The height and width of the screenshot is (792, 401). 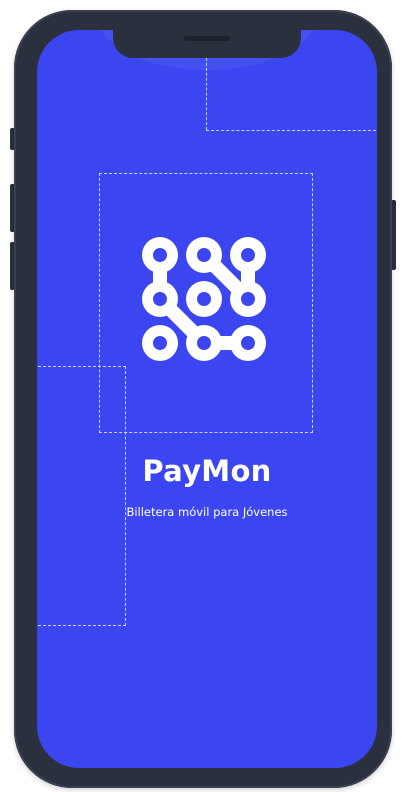 What do you see at coordinates (207, 38) in the screenshot?
I see `speaker-grille` at bounding box center [207, 38].